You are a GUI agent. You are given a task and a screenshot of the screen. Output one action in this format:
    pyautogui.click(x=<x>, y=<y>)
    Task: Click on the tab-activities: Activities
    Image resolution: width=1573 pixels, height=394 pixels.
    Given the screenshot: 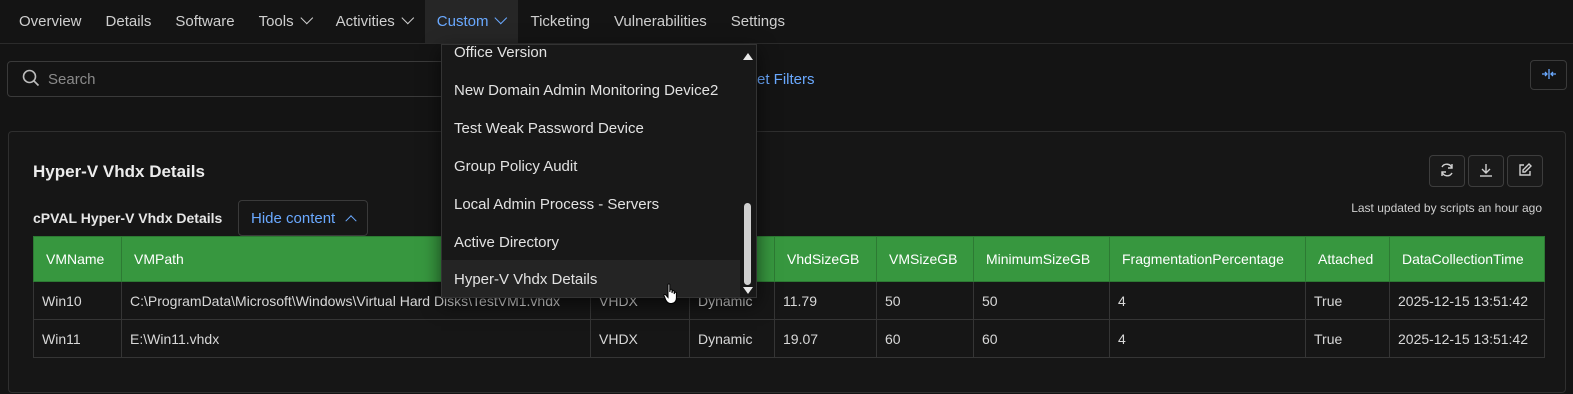 What is the action you would take?
    pyautogui.click(x=374, y=21)
    